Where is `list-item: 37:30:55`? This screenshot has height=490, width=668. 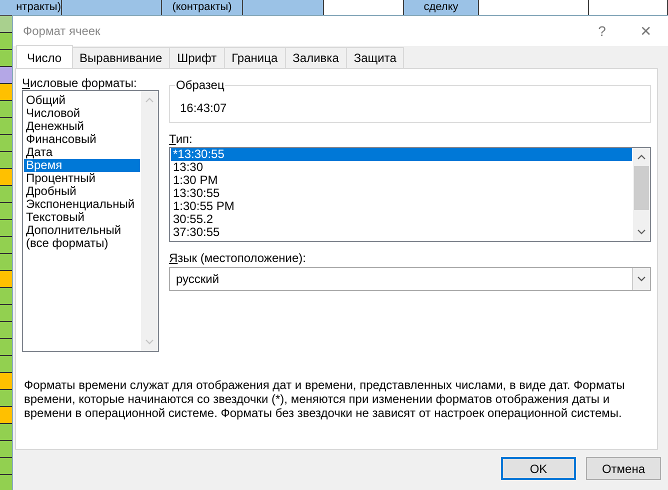
list-item: 37:30:55 is located at coordinates (401, 232).